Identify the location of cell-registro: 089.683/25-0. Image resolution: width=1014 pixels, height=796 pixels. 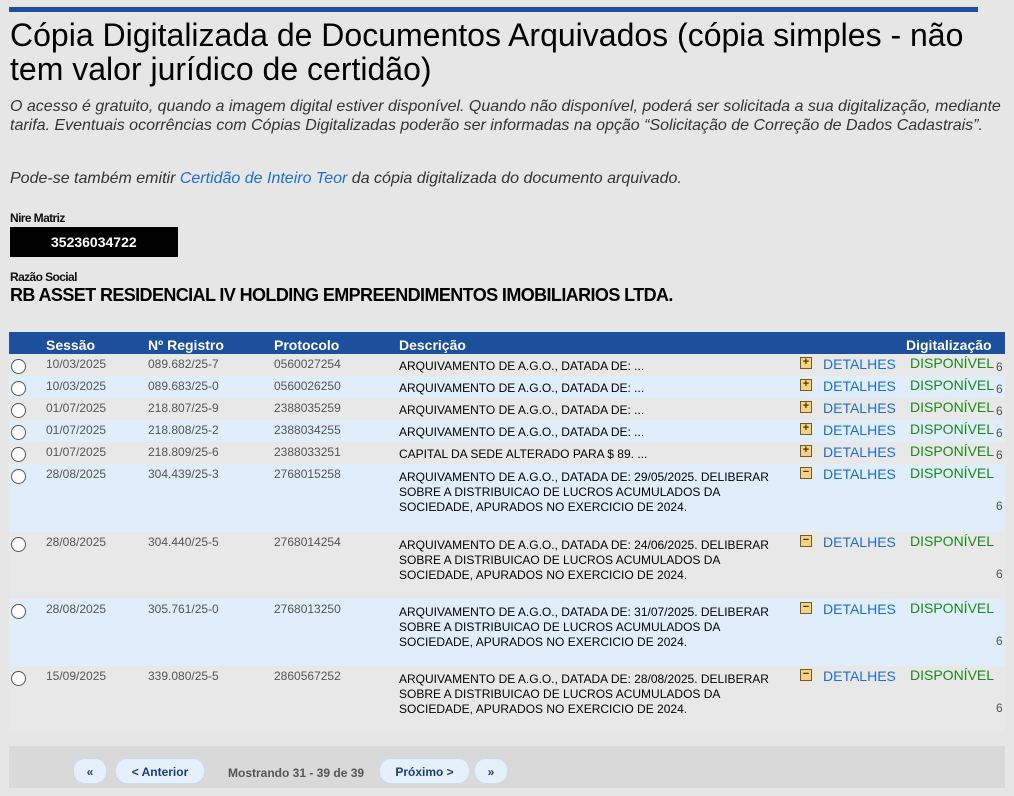
(183, 386).